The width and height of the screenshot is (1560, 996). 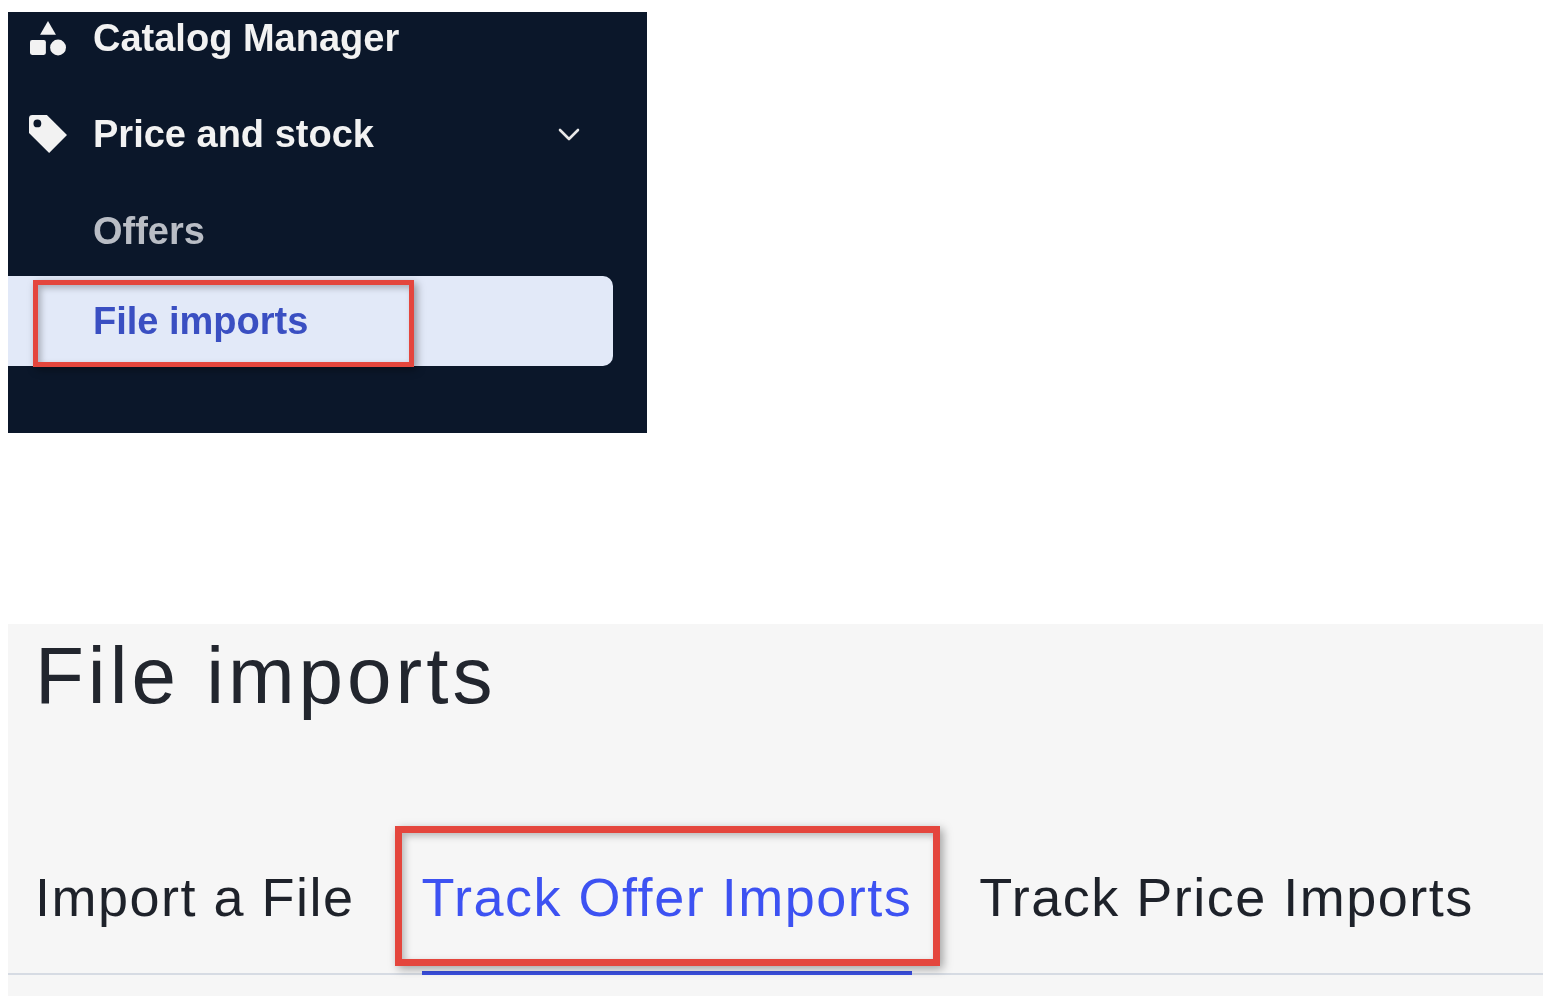 What do you see at coordinates (310, 321) in the screenshot?
I see `sidebar-subitem: File imports` at bounding box center [310, 321].